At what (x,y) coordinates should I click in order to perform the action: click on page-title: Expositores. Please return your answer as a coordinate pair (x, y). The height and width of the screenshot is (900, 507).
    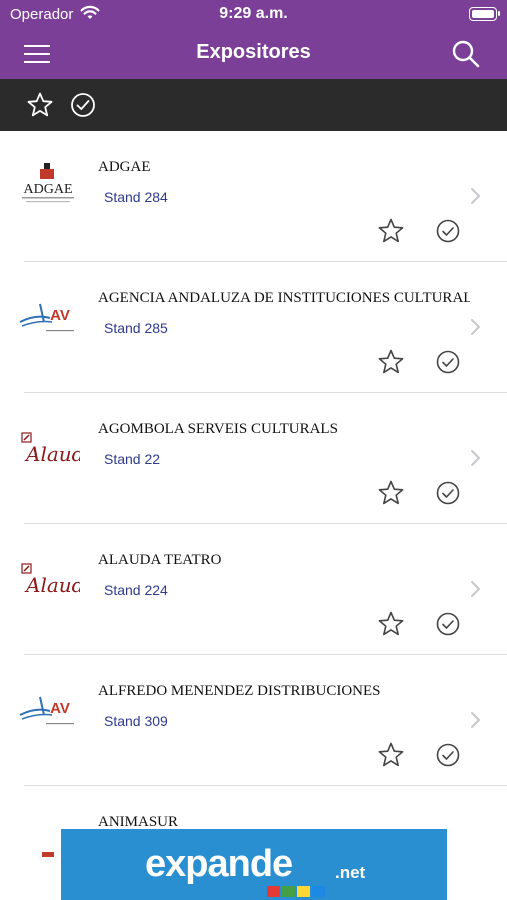
    Looking at the image, I should click on (253, 52).